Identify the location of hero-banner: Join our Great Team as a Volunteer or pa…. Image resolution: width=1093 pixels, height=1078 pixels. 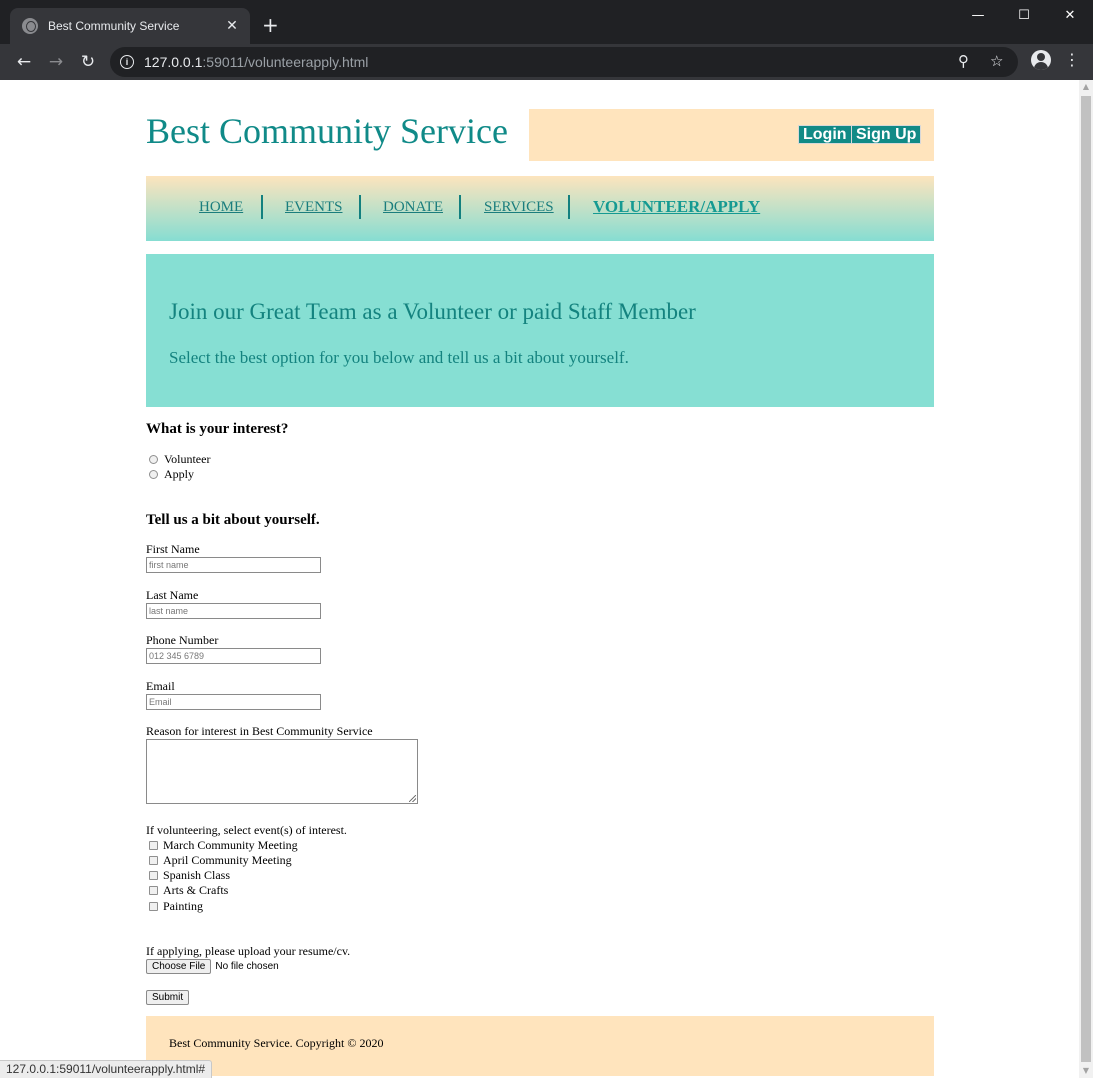
(540, 330).